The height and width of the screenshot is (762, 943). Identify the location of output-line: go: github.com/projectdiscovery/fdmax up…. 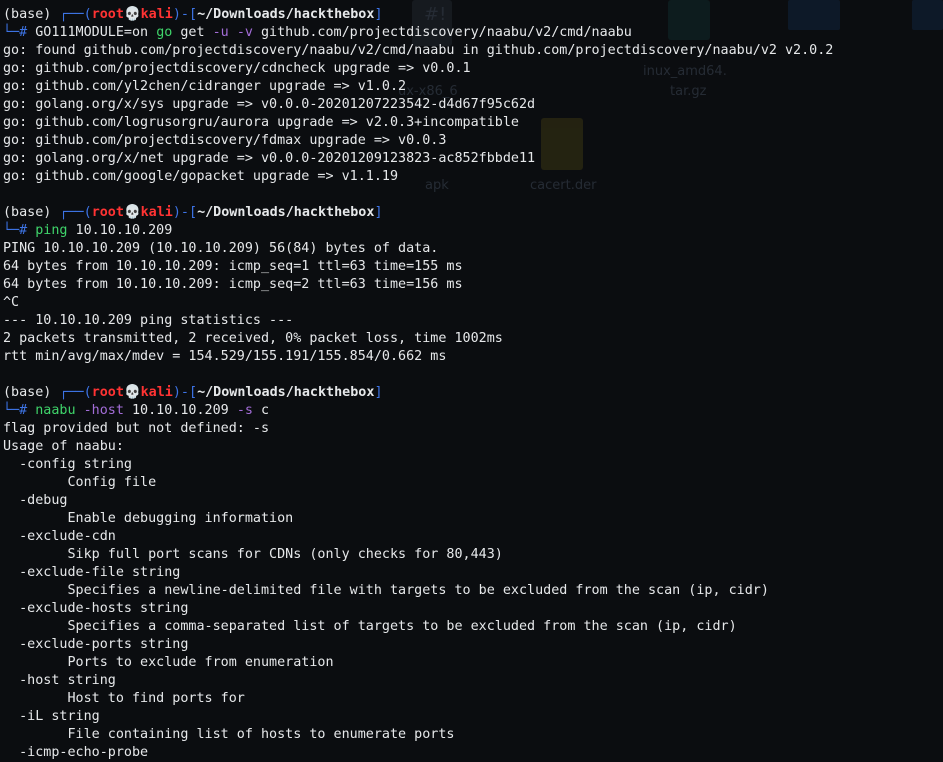
(225, 140).